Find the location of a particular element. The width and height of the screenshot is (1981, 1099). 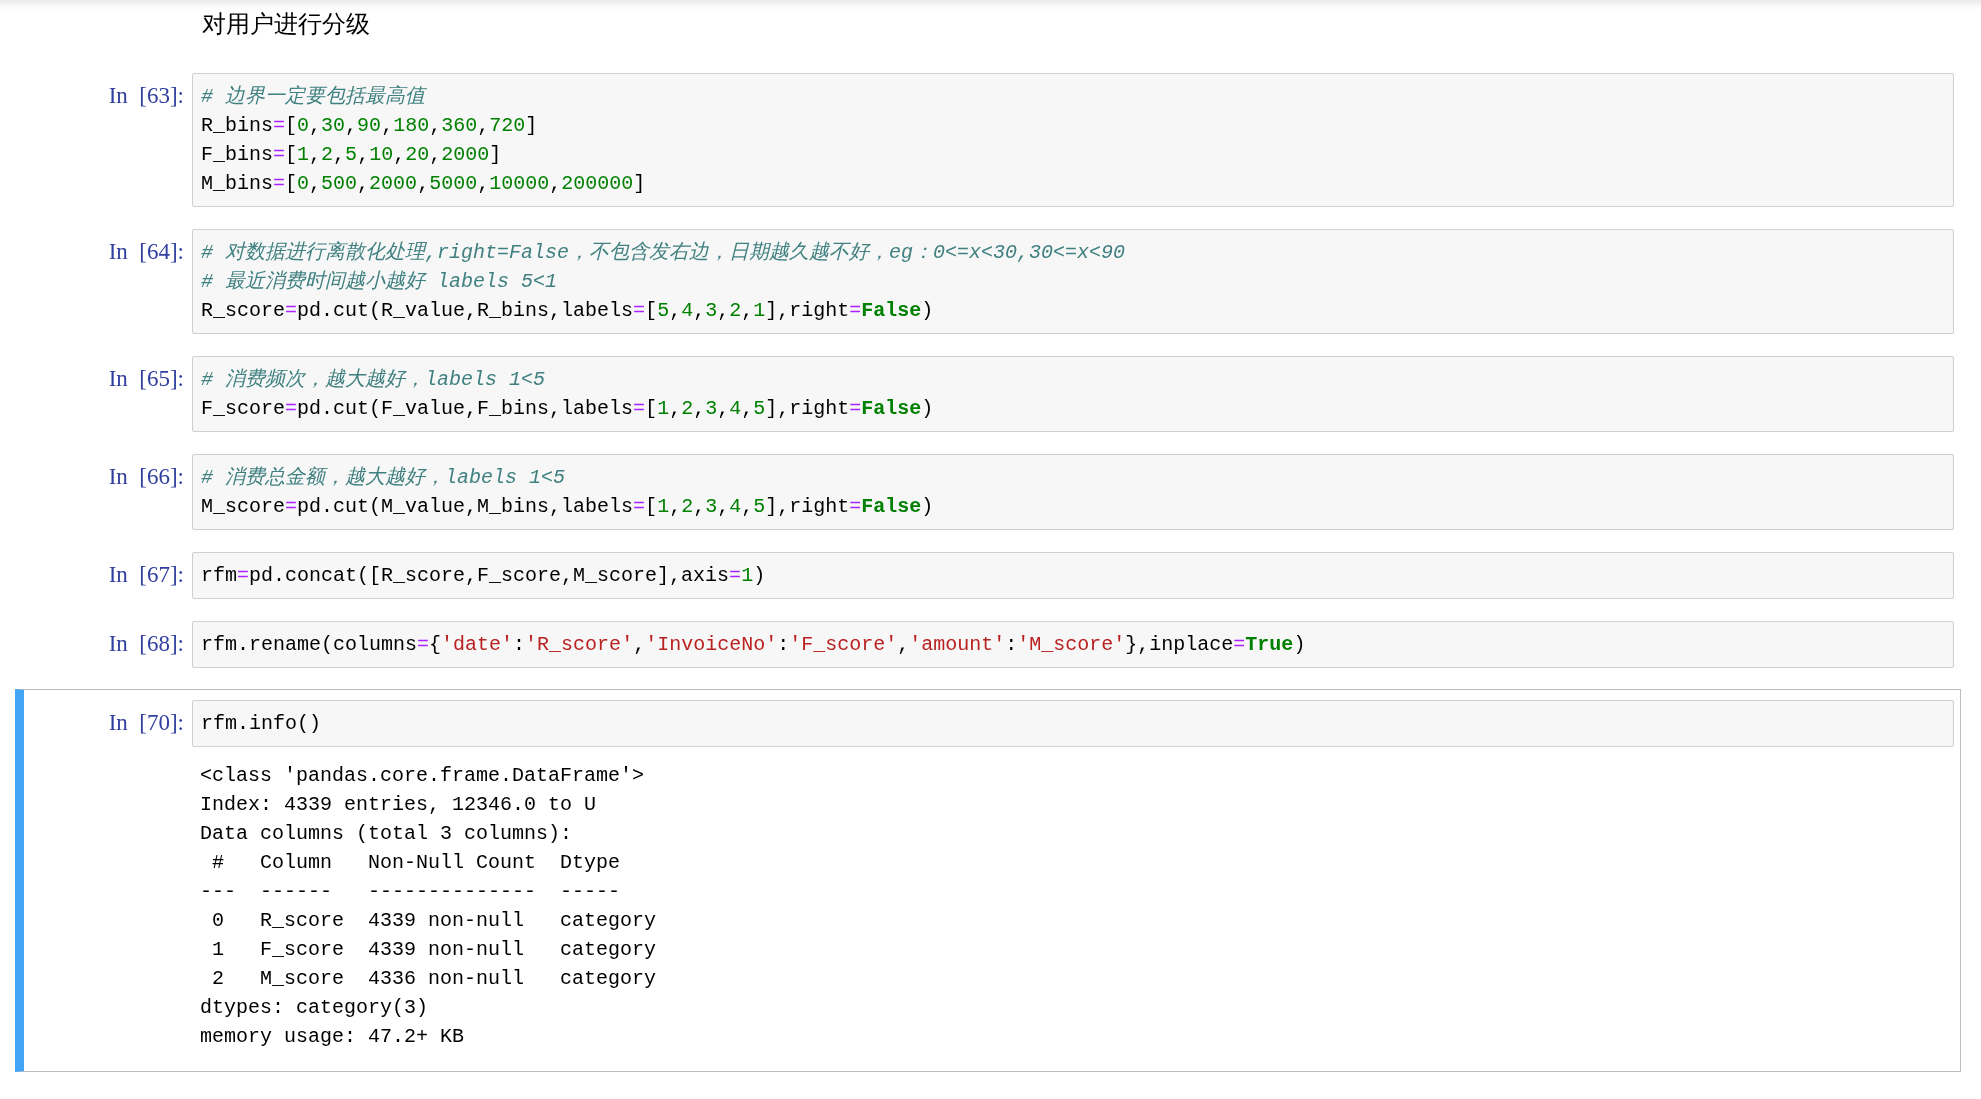

output-line: 1 F_score 4339 non-null category is located at coordinates (434, 950).